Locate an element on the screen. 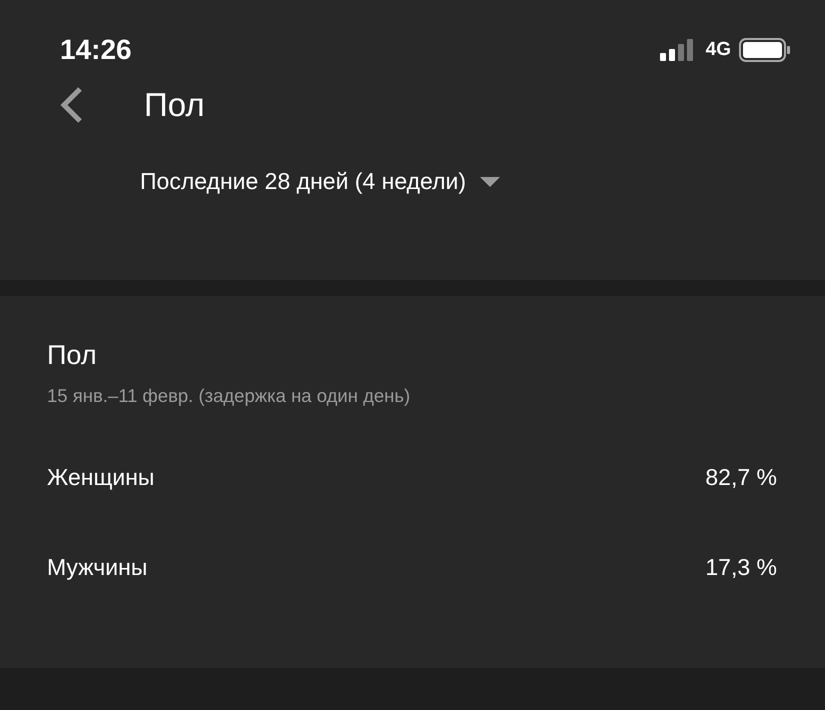 This screenshot has height=710, width=825. card-title: Пол is located at coordinates (72, 355).